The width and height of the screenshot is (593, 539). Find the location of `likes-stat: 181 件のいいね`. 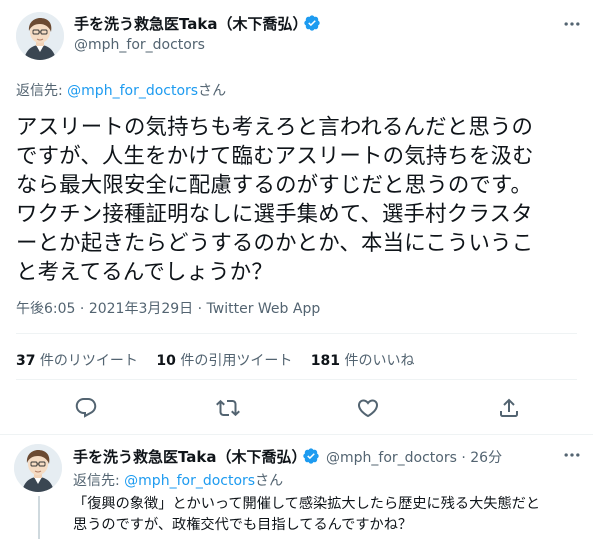

likes-stat: 181 件のいいね is located at coordinates (363, 361).